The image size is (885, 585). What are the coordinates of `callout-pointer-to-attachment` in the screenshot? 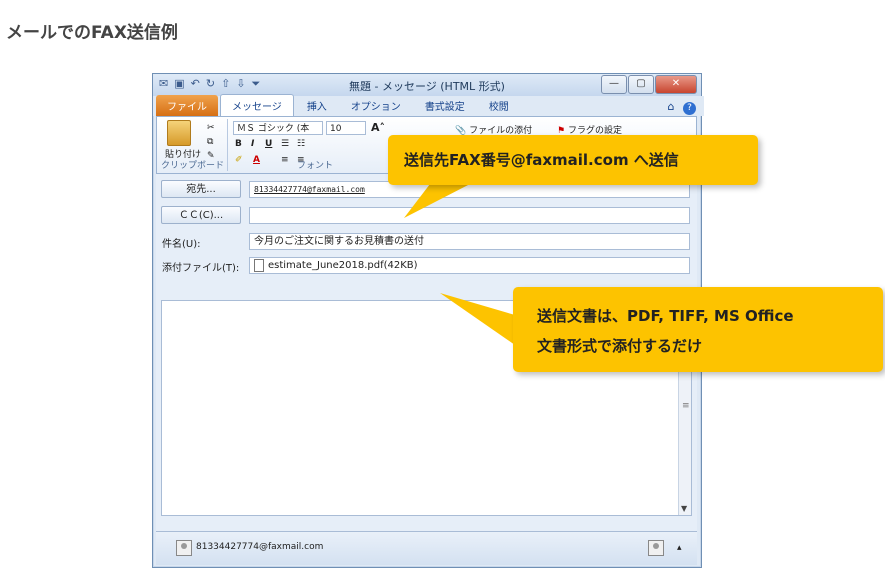 It's located at (477, 319).